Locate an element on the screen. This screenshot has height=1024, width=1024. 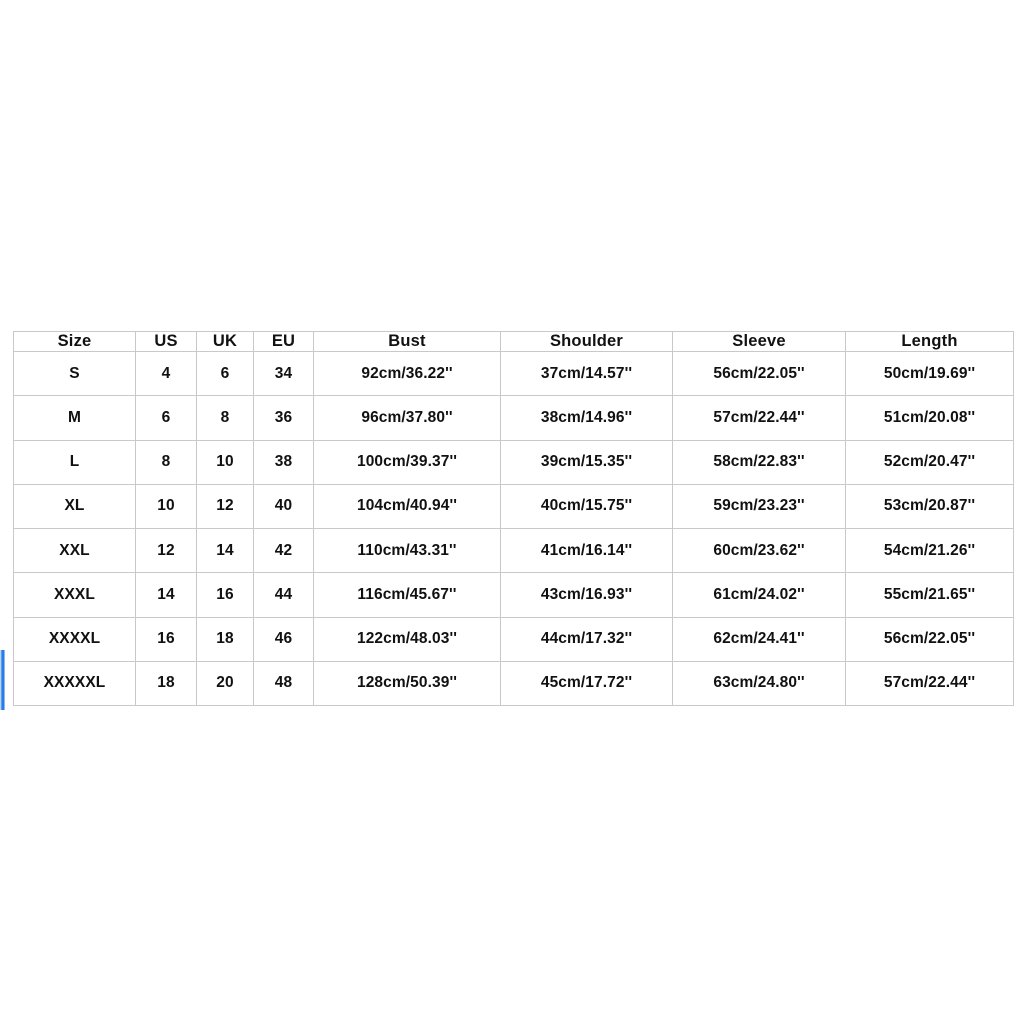
cell-shoulder: 38cm/14.96'' is located at coordinates (586, 418).